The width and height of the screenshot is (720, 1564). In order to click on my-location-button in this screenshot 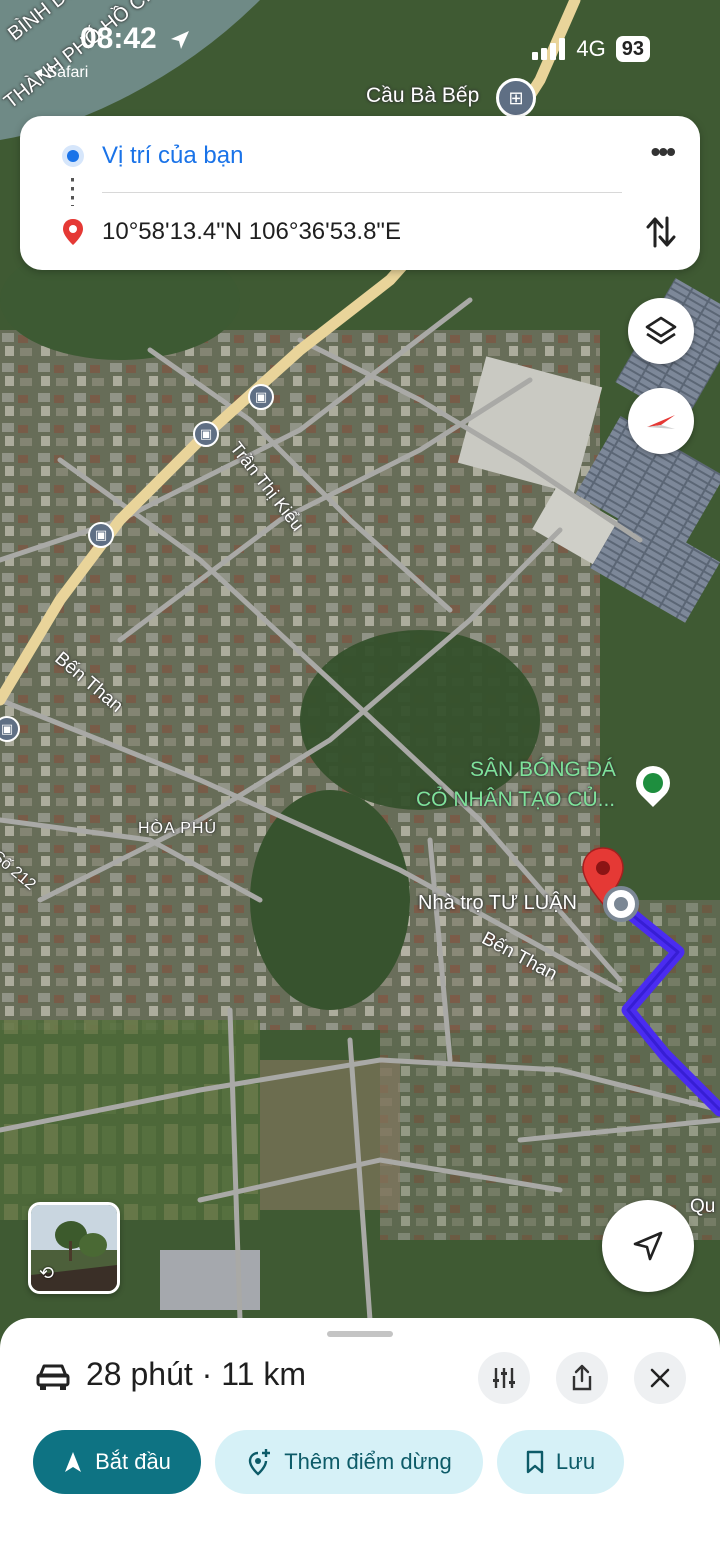, I will do `click(648, 1246)`.